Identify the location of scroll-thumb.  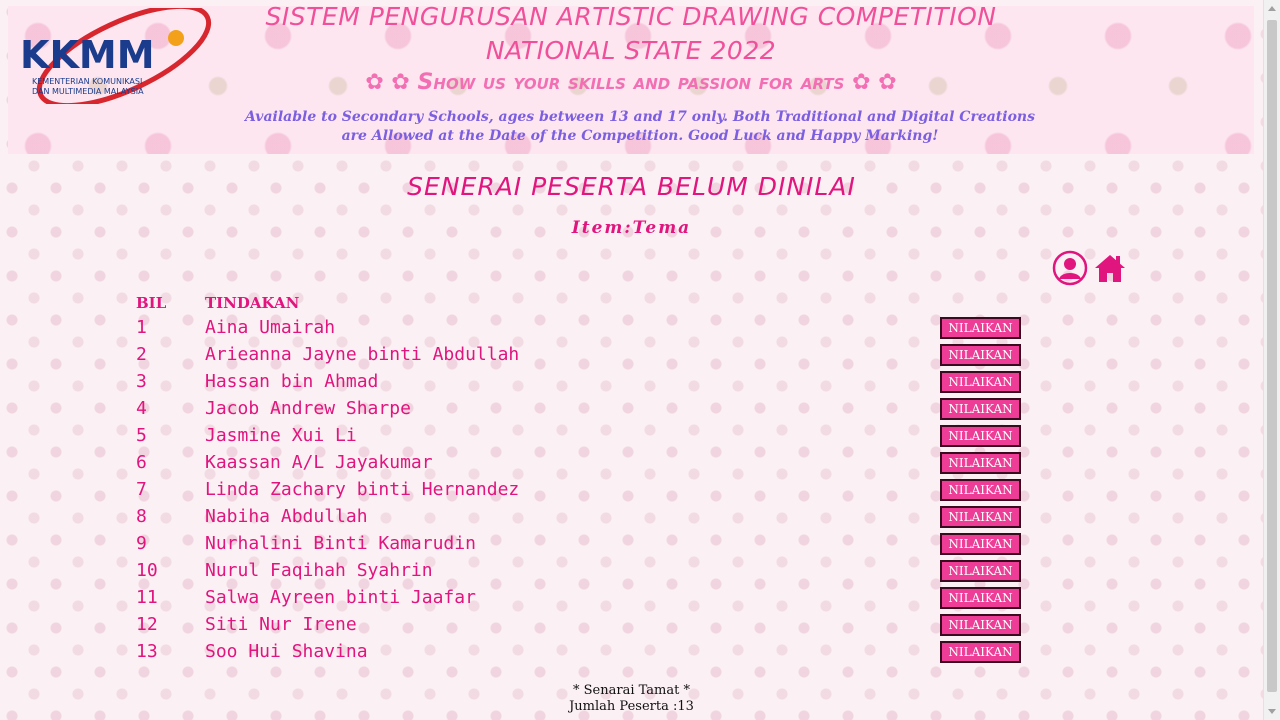
(1272, 356).